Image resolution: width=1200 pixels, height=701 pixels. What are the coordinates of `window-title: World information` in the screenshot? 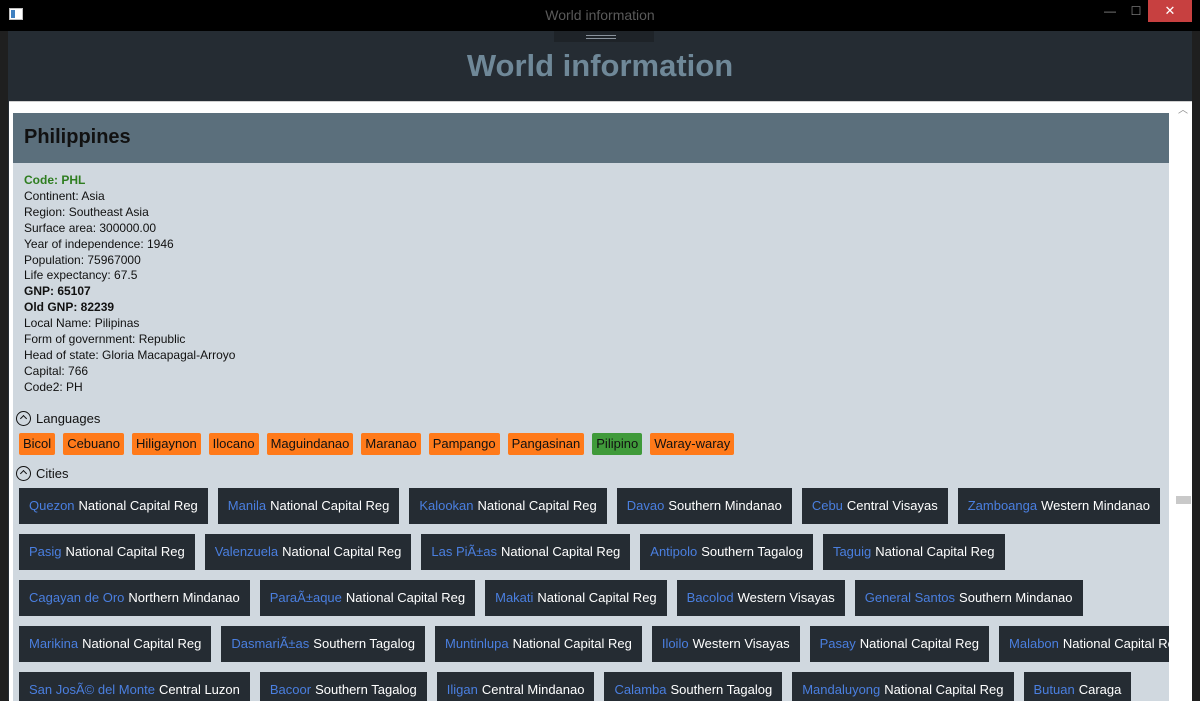 It's located at (600, 15).